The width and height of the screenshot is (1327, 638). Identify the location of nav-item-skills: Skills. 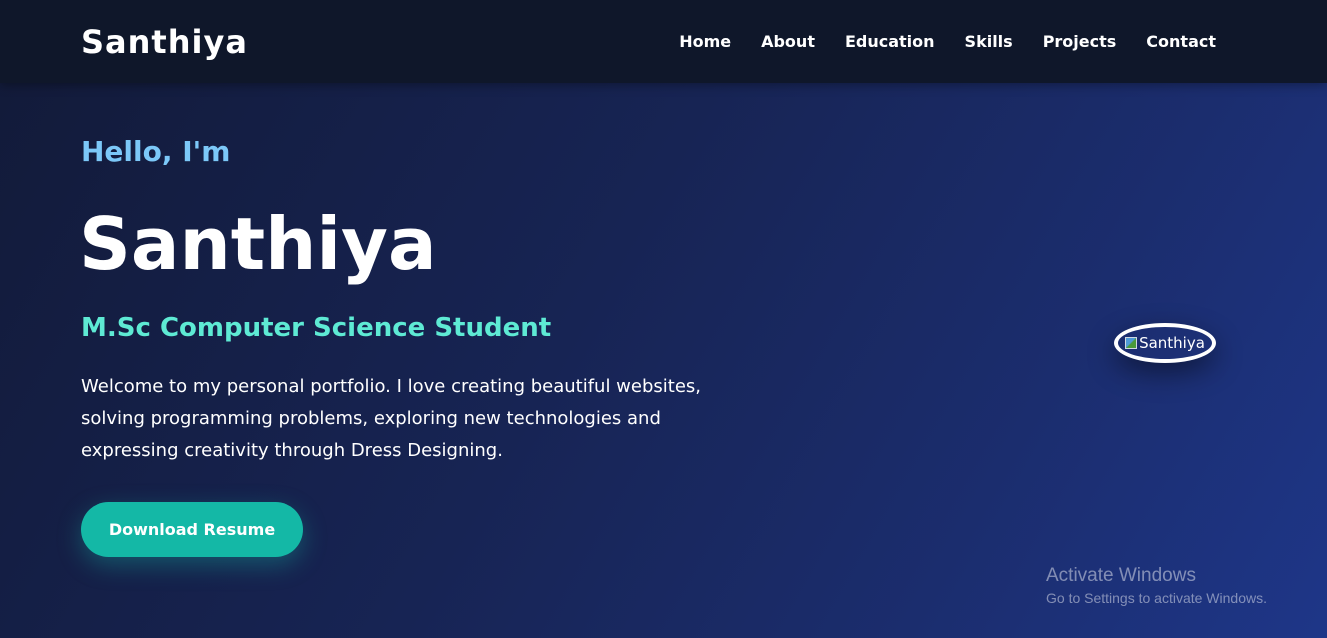
(989, 42).